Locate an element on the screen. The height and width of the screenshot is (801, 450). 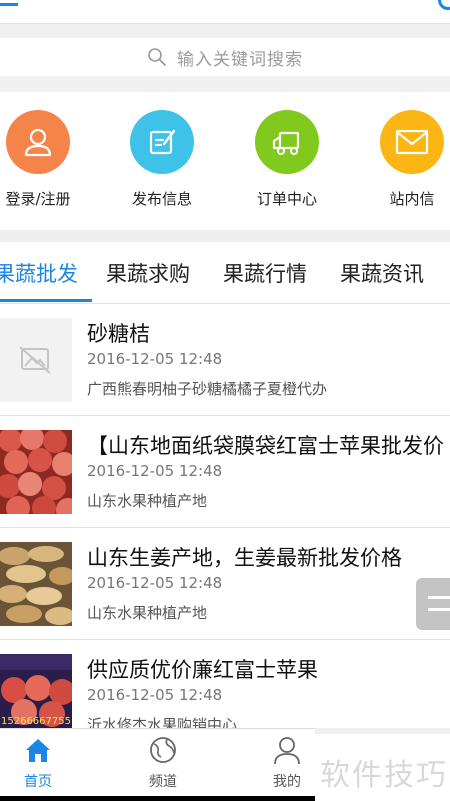
listing-source: 广西熊春明柚子砂糖橘橘子夏橙代办 is located at coordinates (207, 389).